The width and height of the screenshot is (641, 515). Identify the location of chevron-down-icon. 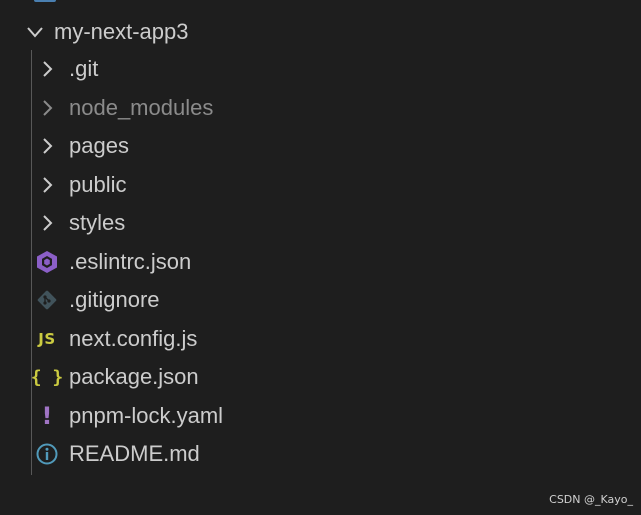
(35, 32).